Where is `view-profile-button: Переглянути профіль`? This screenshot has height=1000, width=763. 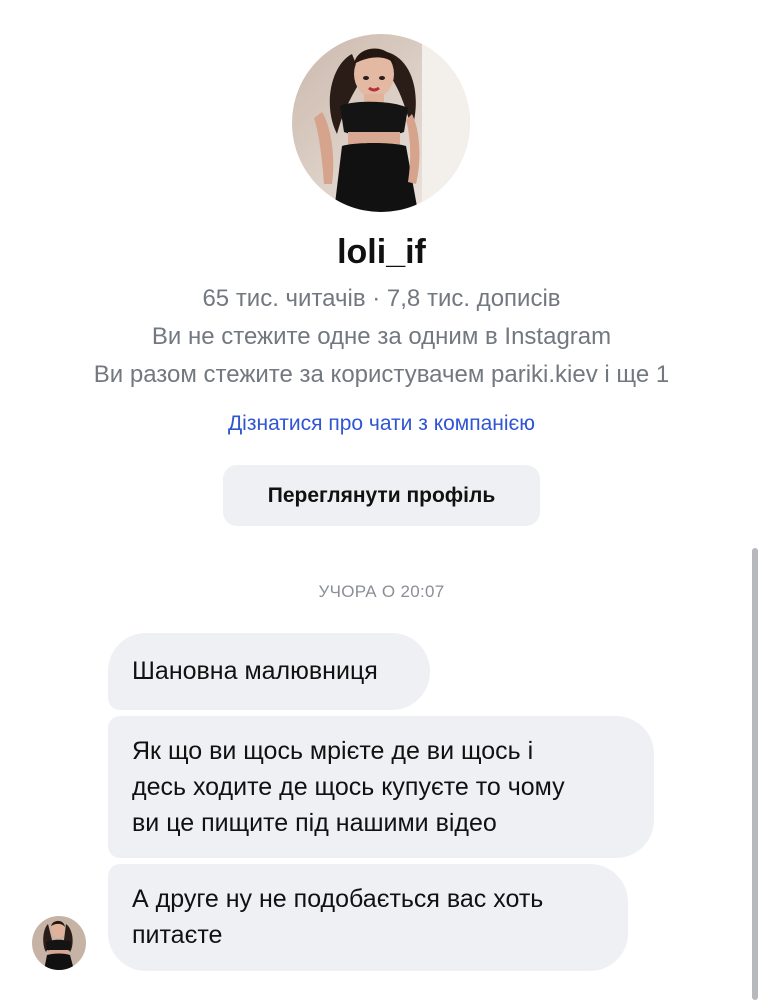 view-profile-button: Переглянути профіль is located at coordinates (381, 495).